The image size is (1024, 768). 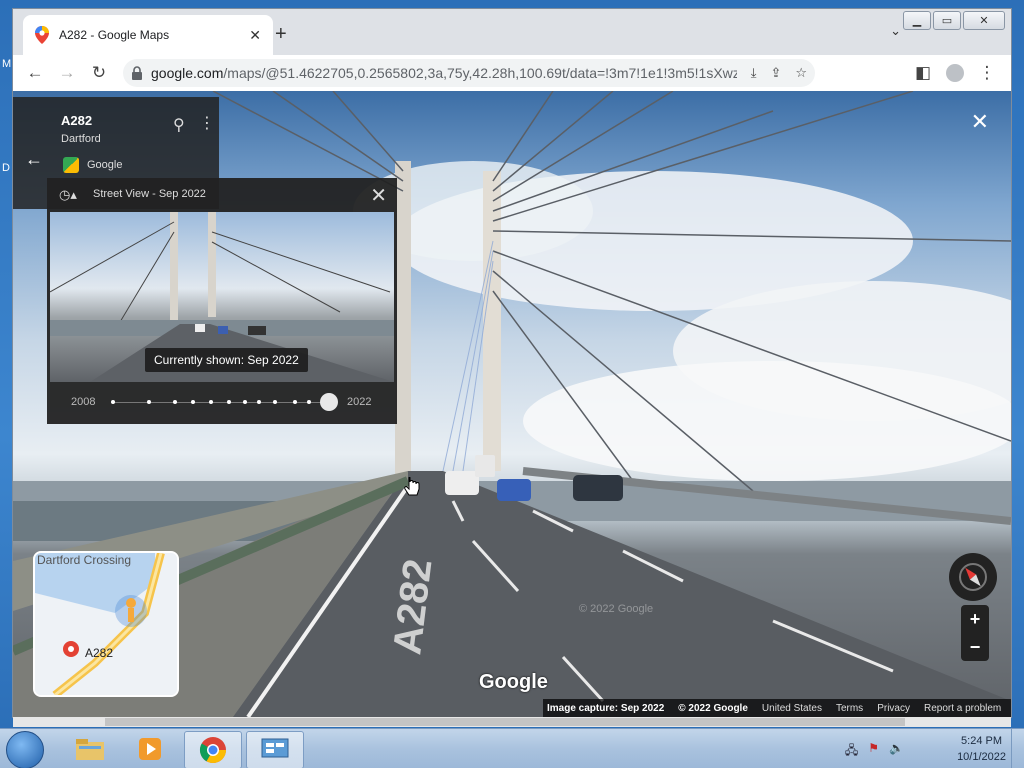 What do you see at coordinates (137, 73) in the screenshot?
I see `lock-icon` at bounding box center [137, 73].